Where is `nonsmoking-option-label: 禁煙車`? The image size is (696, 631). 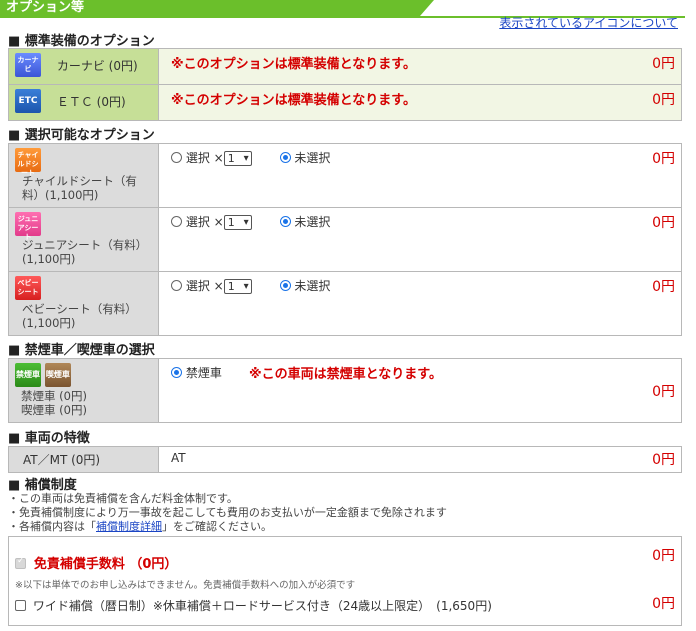 nonsmoking-option-label: 禁煙車 is located at coordinates (203, 373).